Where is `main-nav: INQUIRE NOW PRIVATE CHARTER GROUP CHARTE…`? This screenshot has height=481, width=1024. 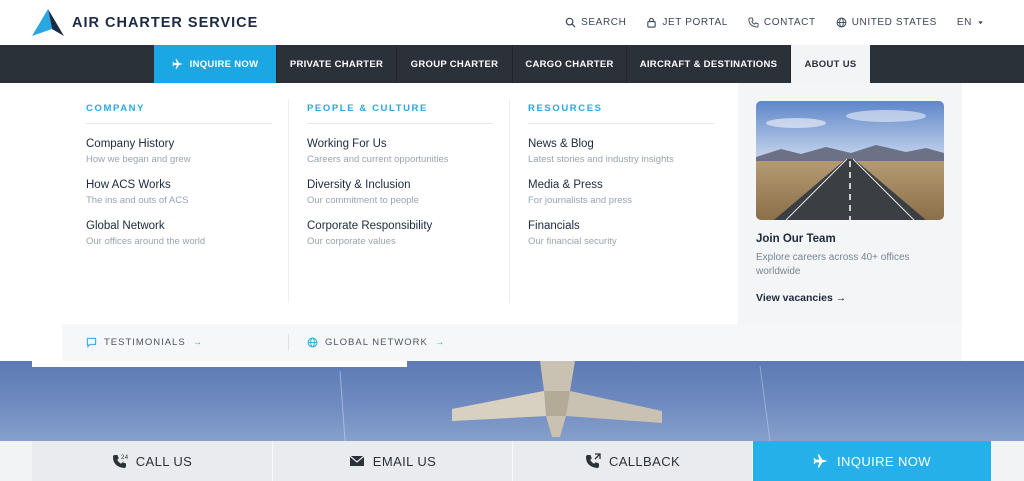
main-nav: INQUIRE NOW PRIVATE CHARTER GROUP CHARTE… is located at coordinates (512, 64).